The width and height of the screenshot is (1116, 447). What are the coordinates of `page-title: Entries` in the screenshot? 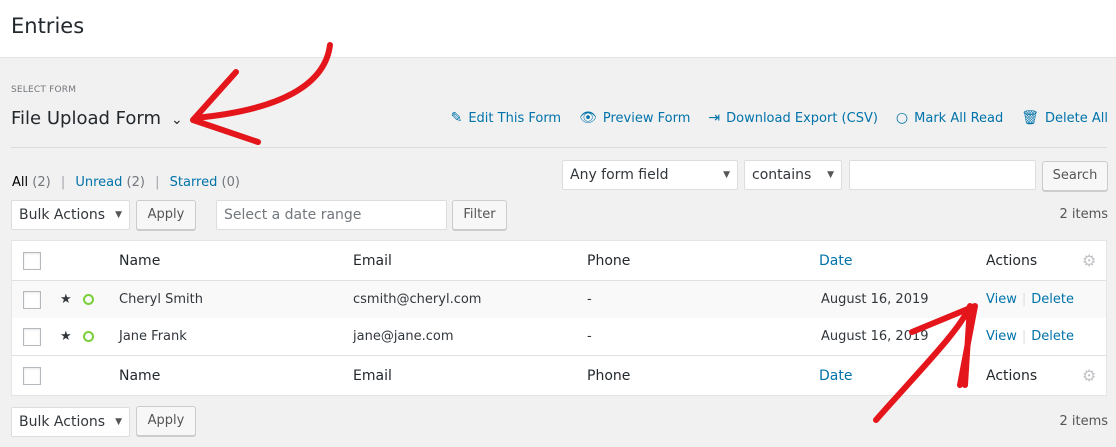 It's located at (48, 26).